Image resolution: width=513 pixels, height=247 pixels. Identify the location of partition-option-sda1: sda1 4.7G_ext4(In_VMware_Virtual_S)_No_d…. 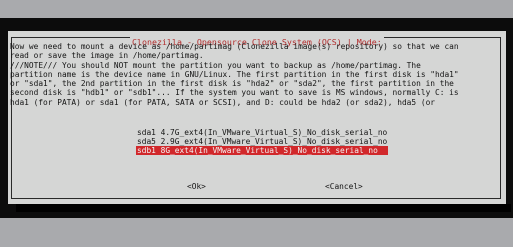
(262, 132).